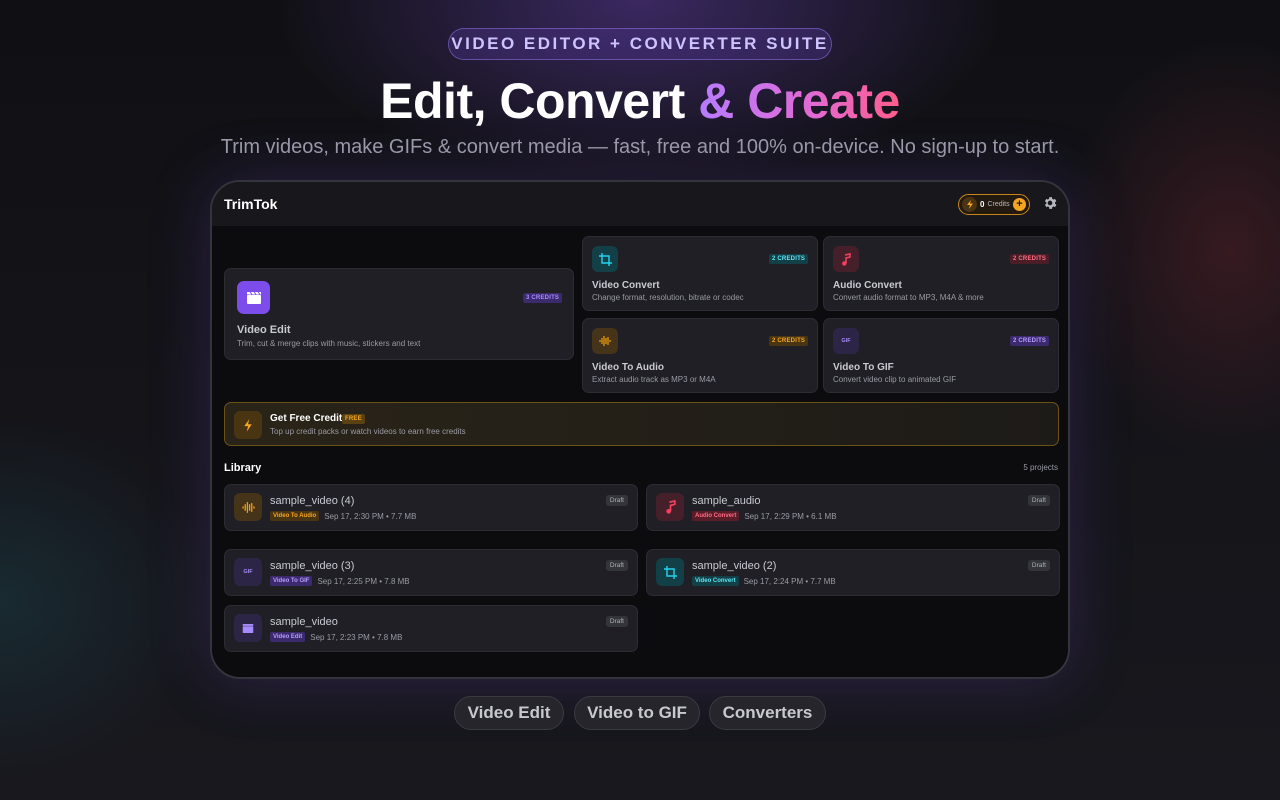  Describe the element at coordinates (799, 101) in the screenshot. I see `hero-title-accent: & Create` at that location.